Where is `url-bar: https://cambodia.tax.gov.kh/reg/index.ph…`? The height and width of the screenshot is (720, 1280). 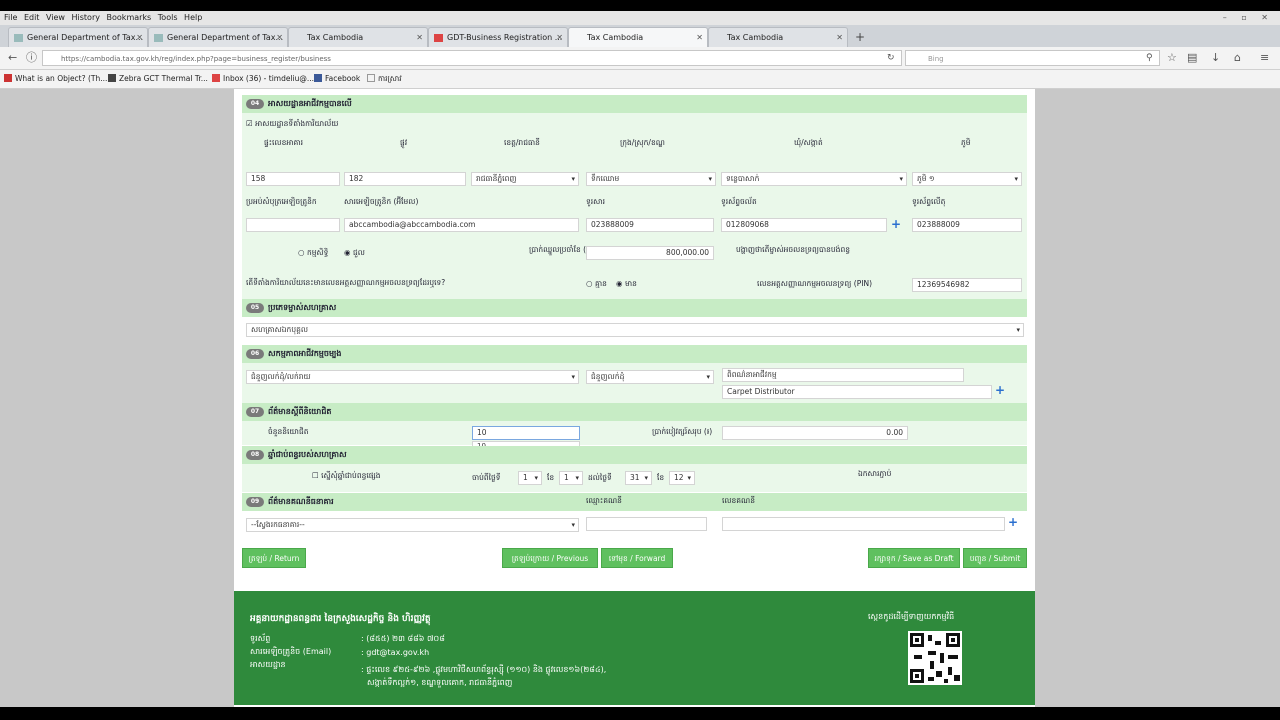 url-bar: https://cambodia.tax.gov.kh/reg/index.ph… is located at coordinates (472, 58).